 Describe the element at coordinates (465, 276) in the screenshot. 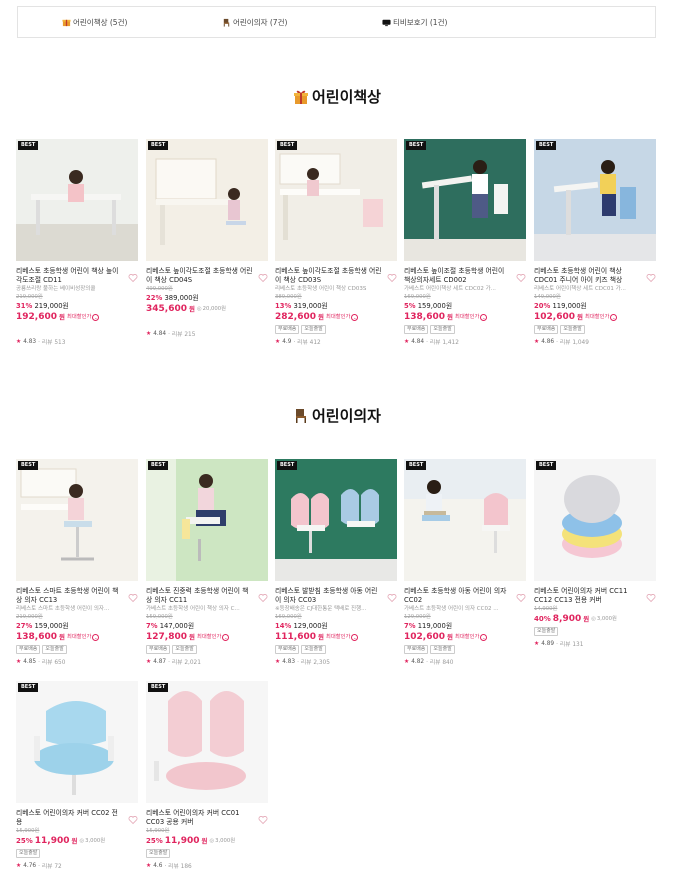

I see `product-name: 리베스토 높이조절 초등학생 어린이 책상의자세트 CD002` at that location.